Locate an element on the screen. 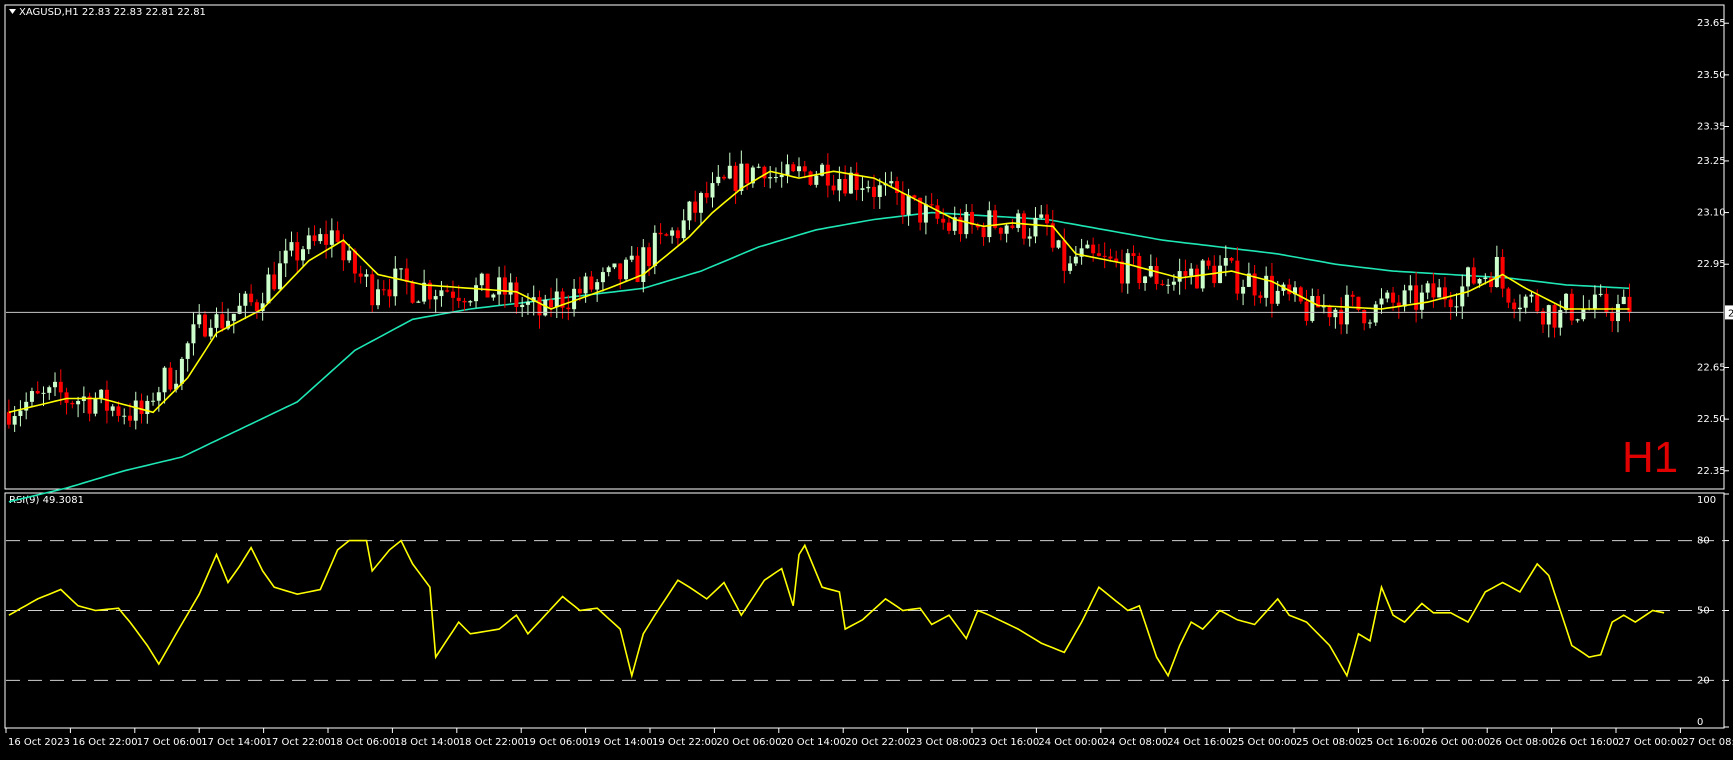 Image resolution: width=1733 pixels, height=760 pixels. rsi-tick-label: 50 is located at coordinates (1703, 611).